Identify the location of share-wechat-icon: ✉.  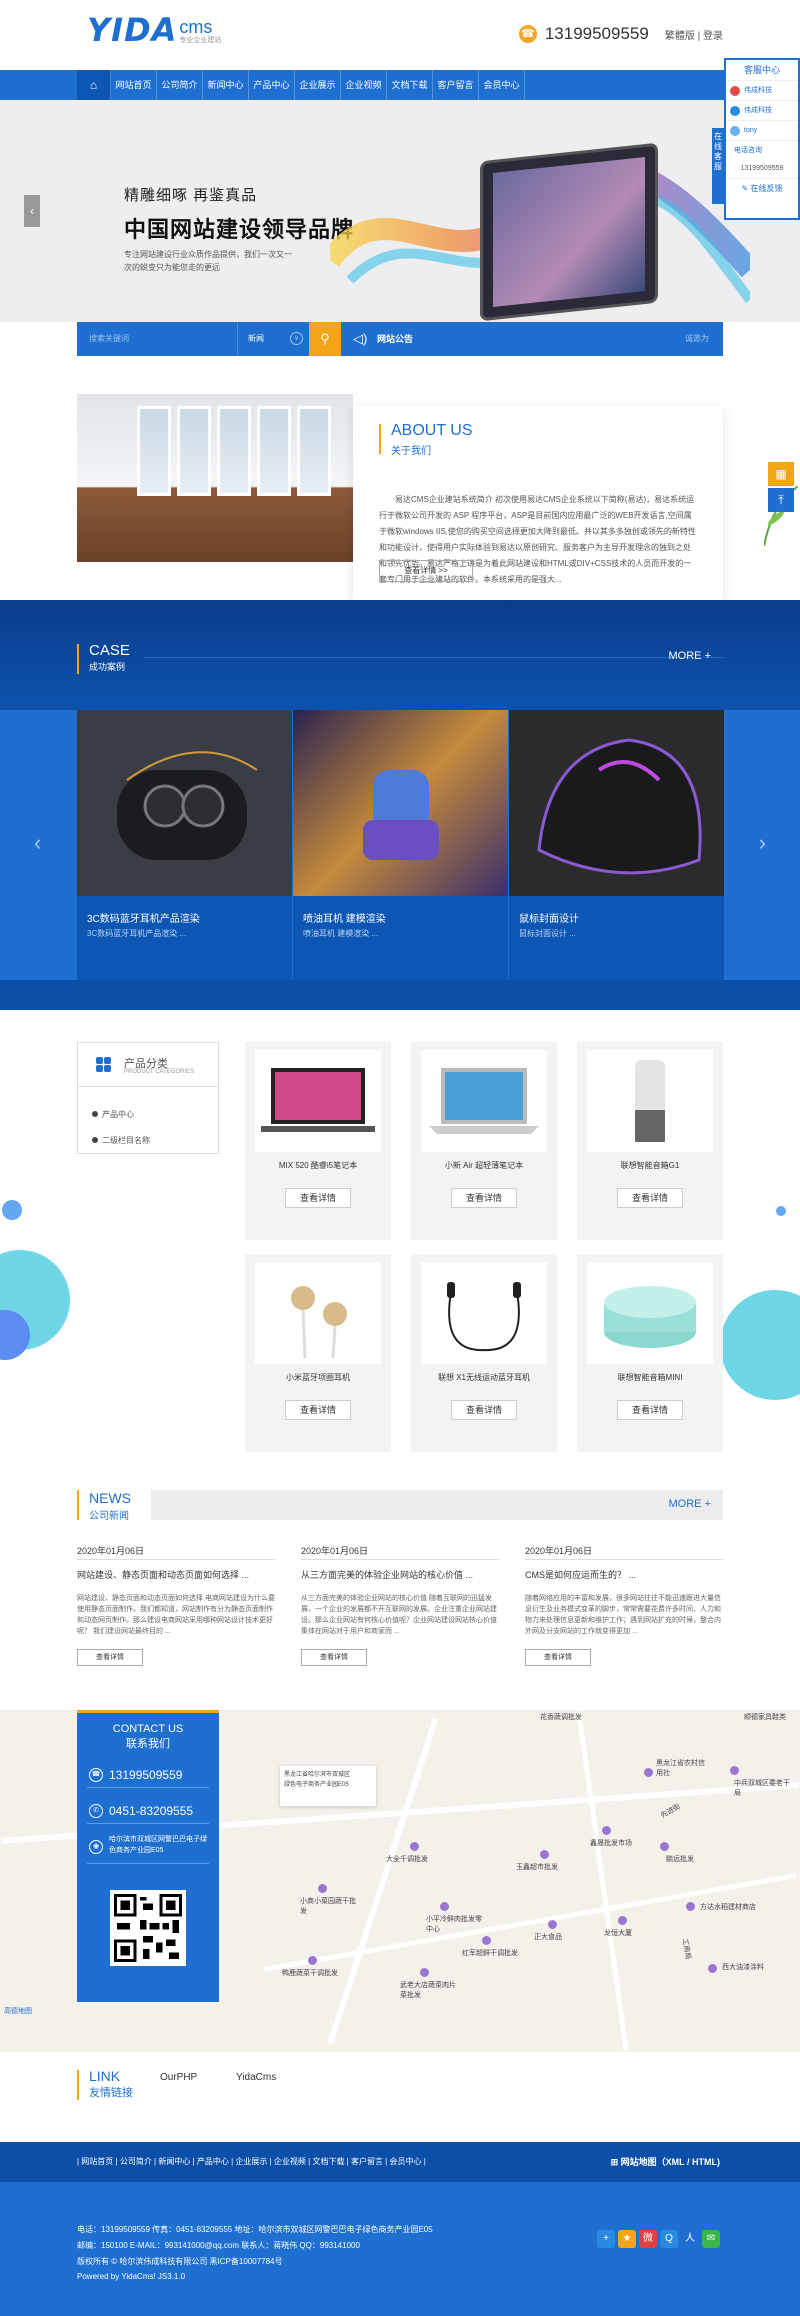
(711, 2239).